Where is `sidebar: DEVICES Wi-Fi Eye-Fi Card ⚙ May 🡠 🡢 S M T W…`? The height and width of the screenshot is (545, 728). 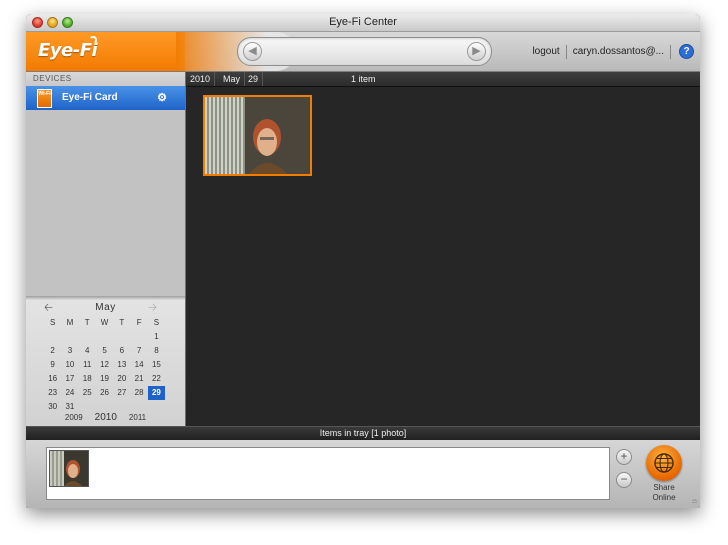 sidebar: DEVICES Wi-Fi Eye-Fi Card ⚙ May 🡠 🡢 S M T W… is located at coordinates (106, 249).